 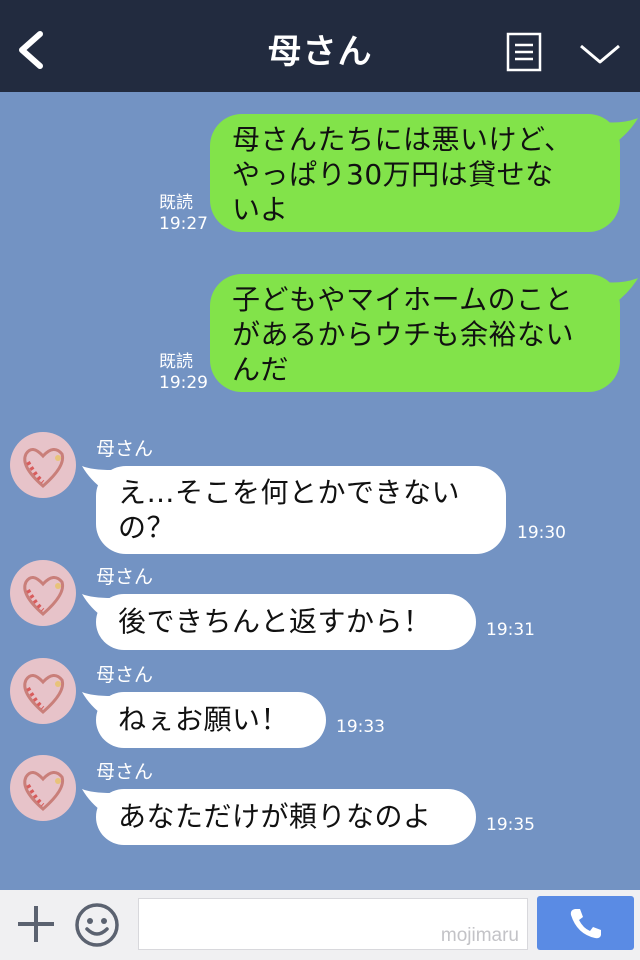 I want to click on watermark: mojimaru, so click(x=479, y=935).